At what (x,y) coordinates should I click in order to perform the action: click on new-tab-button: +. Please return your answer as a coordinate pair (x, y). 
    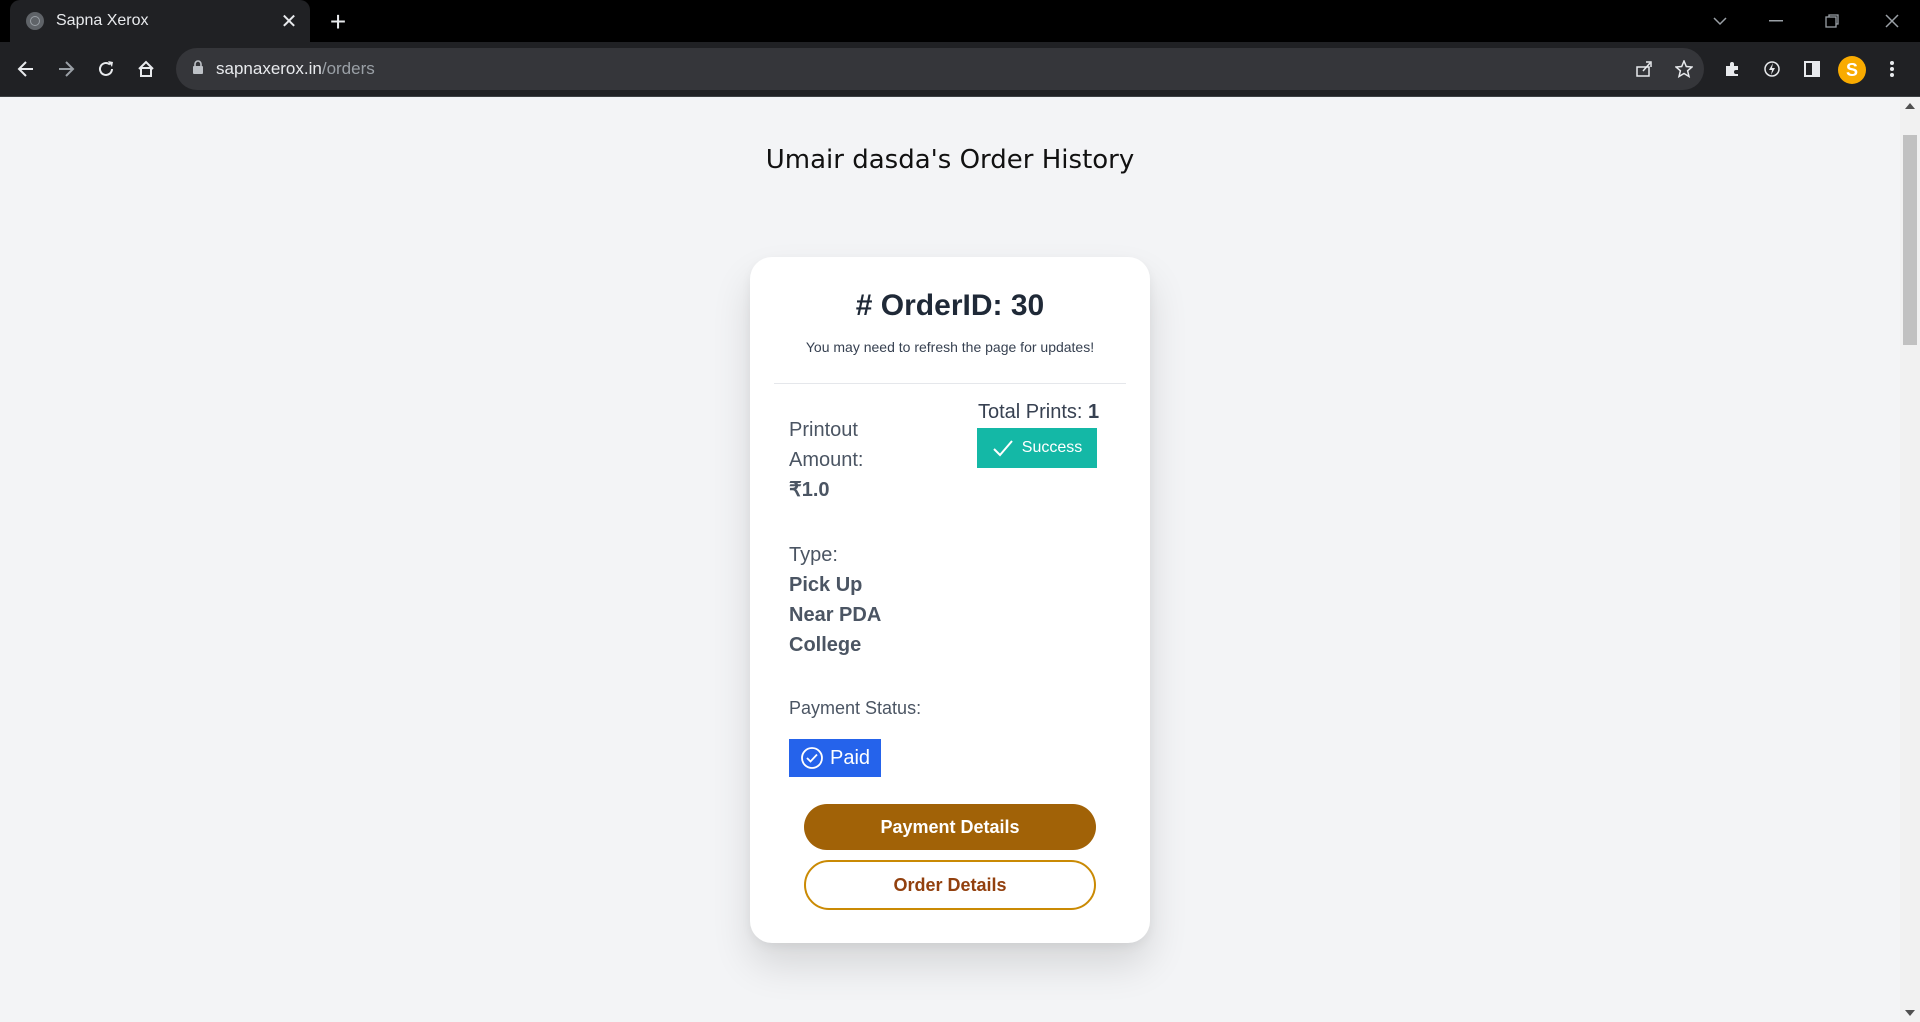
    Looking at the image, I should click on (338, 22).